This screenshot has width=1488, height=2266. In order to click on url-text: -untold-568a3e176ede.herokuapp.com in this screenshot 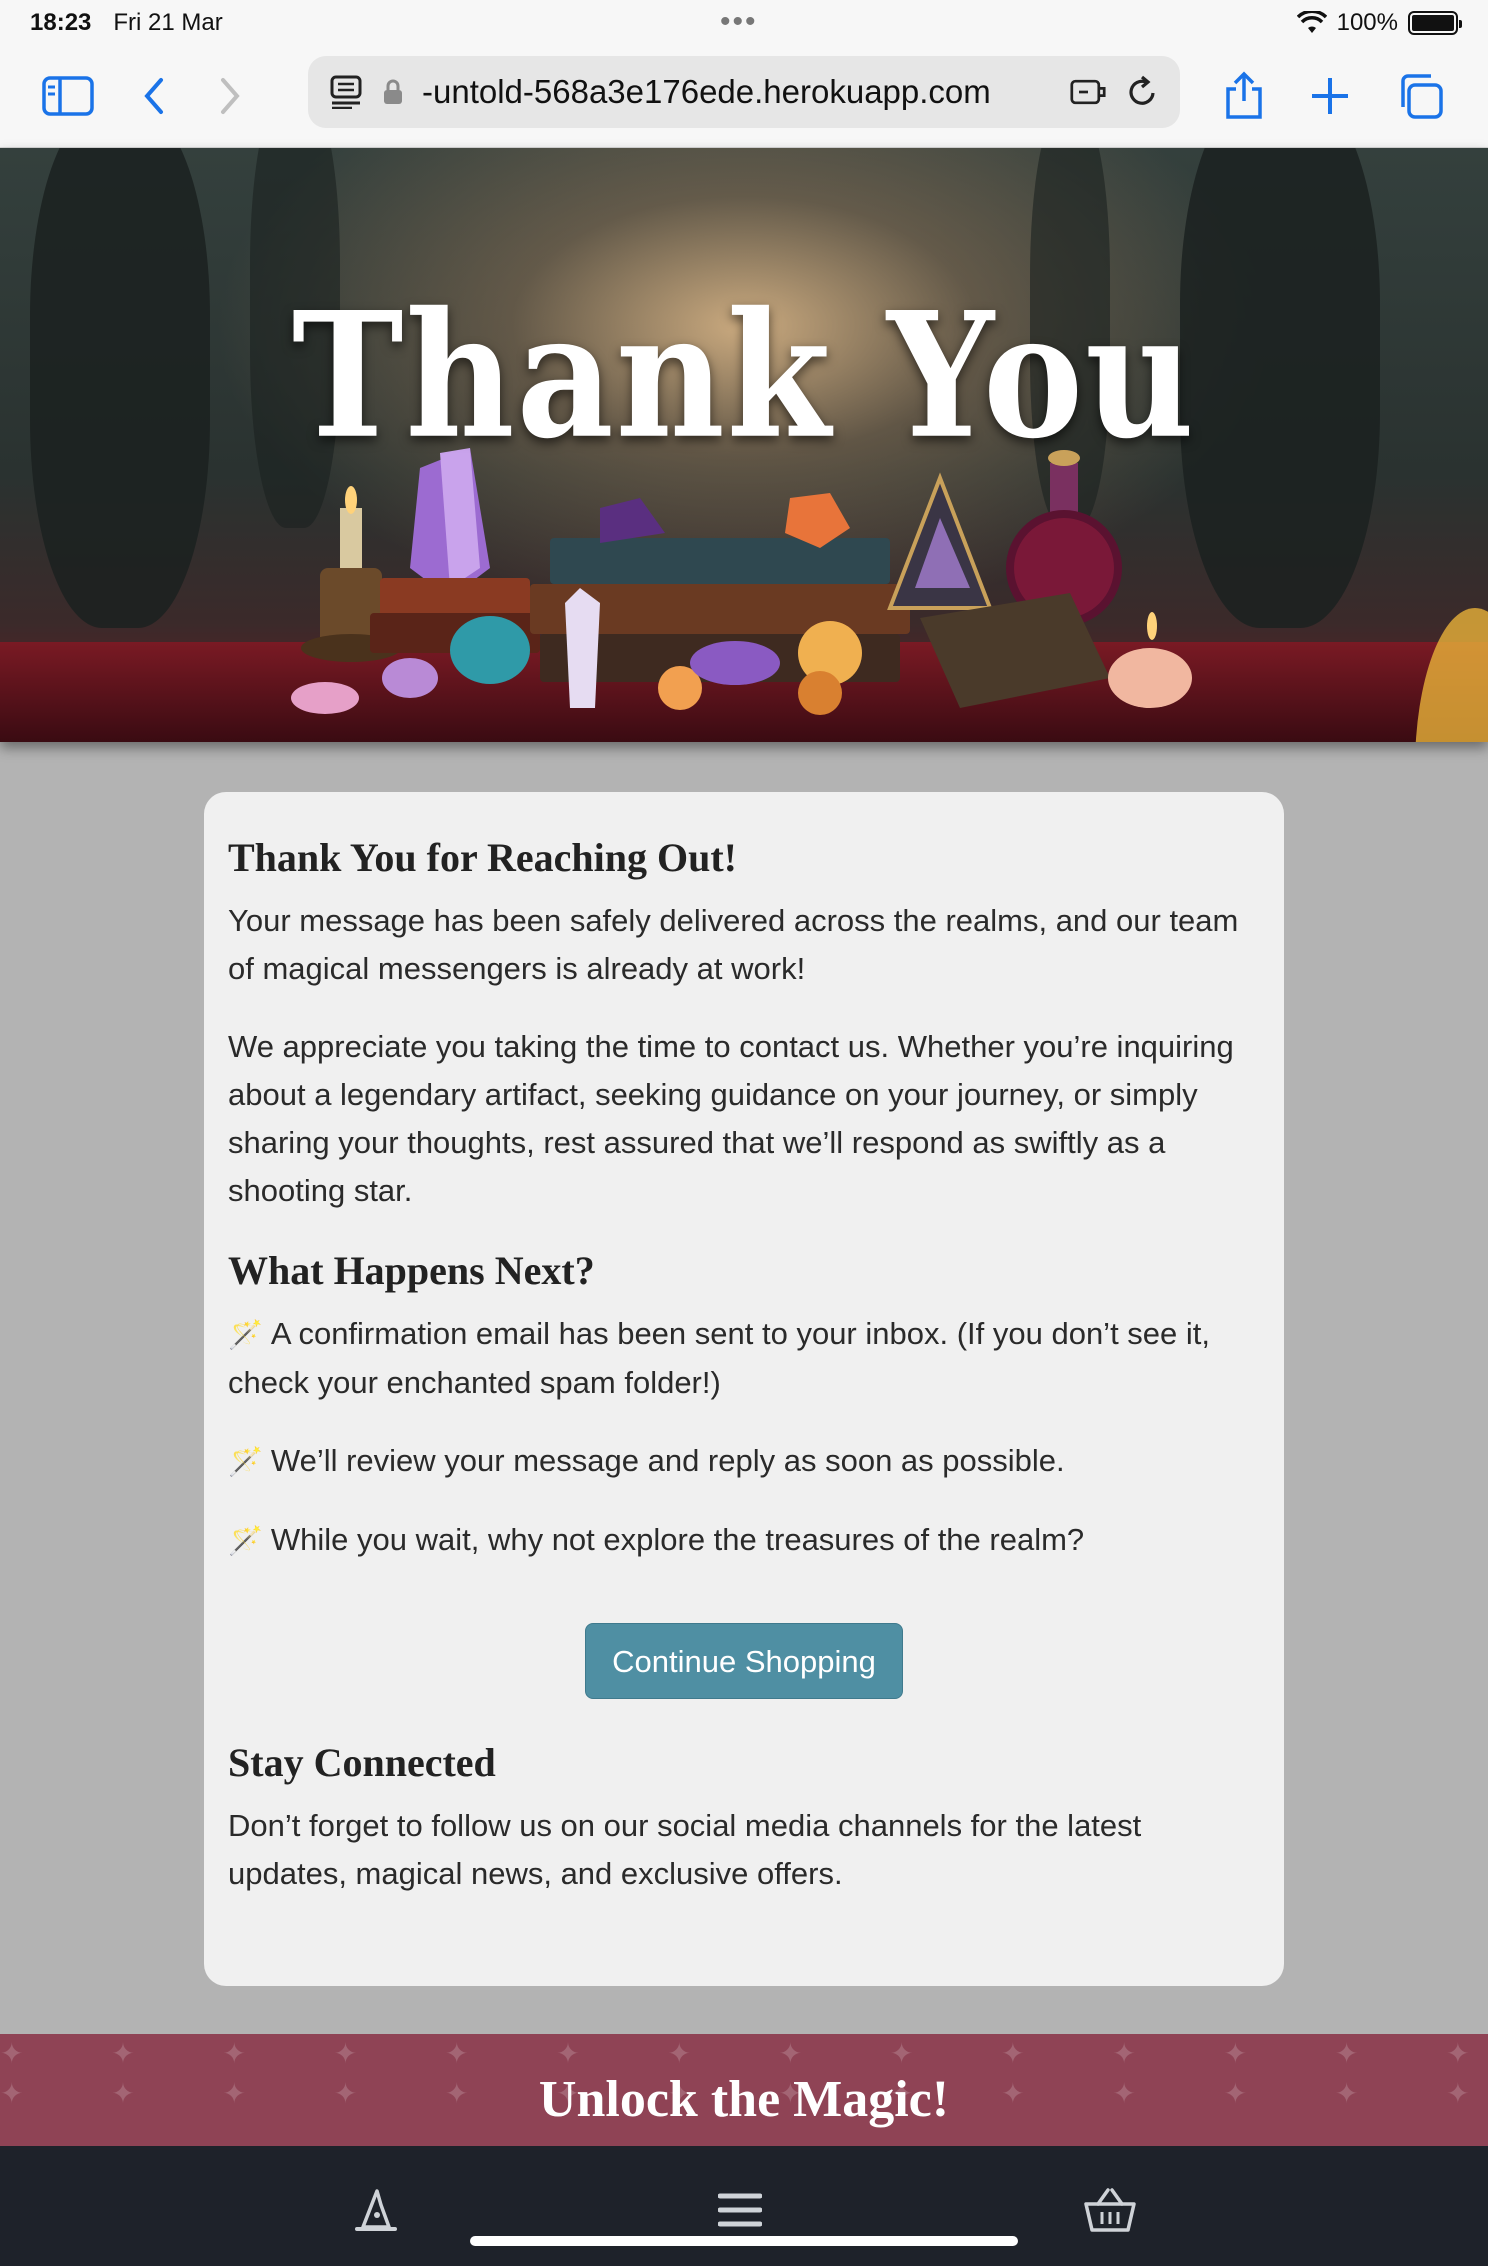, I will do `click(737, 92)`.